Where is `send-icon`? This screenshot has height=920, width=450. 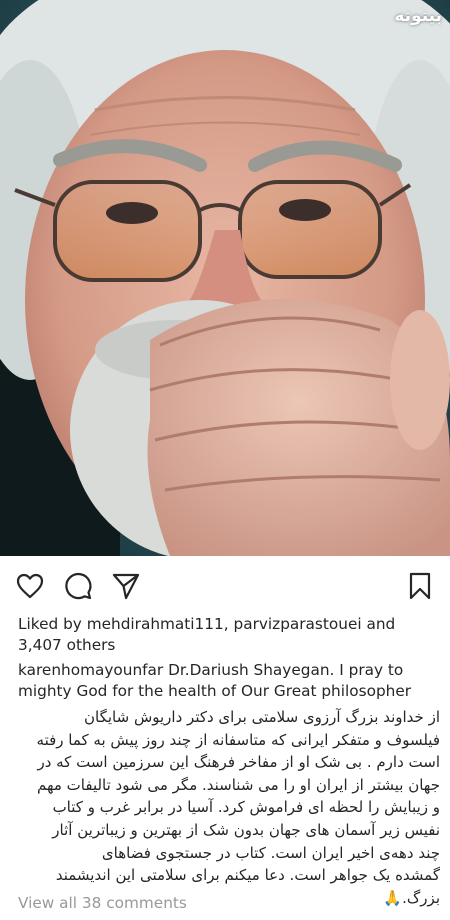 send-icon is located at coordinates (126, 586).